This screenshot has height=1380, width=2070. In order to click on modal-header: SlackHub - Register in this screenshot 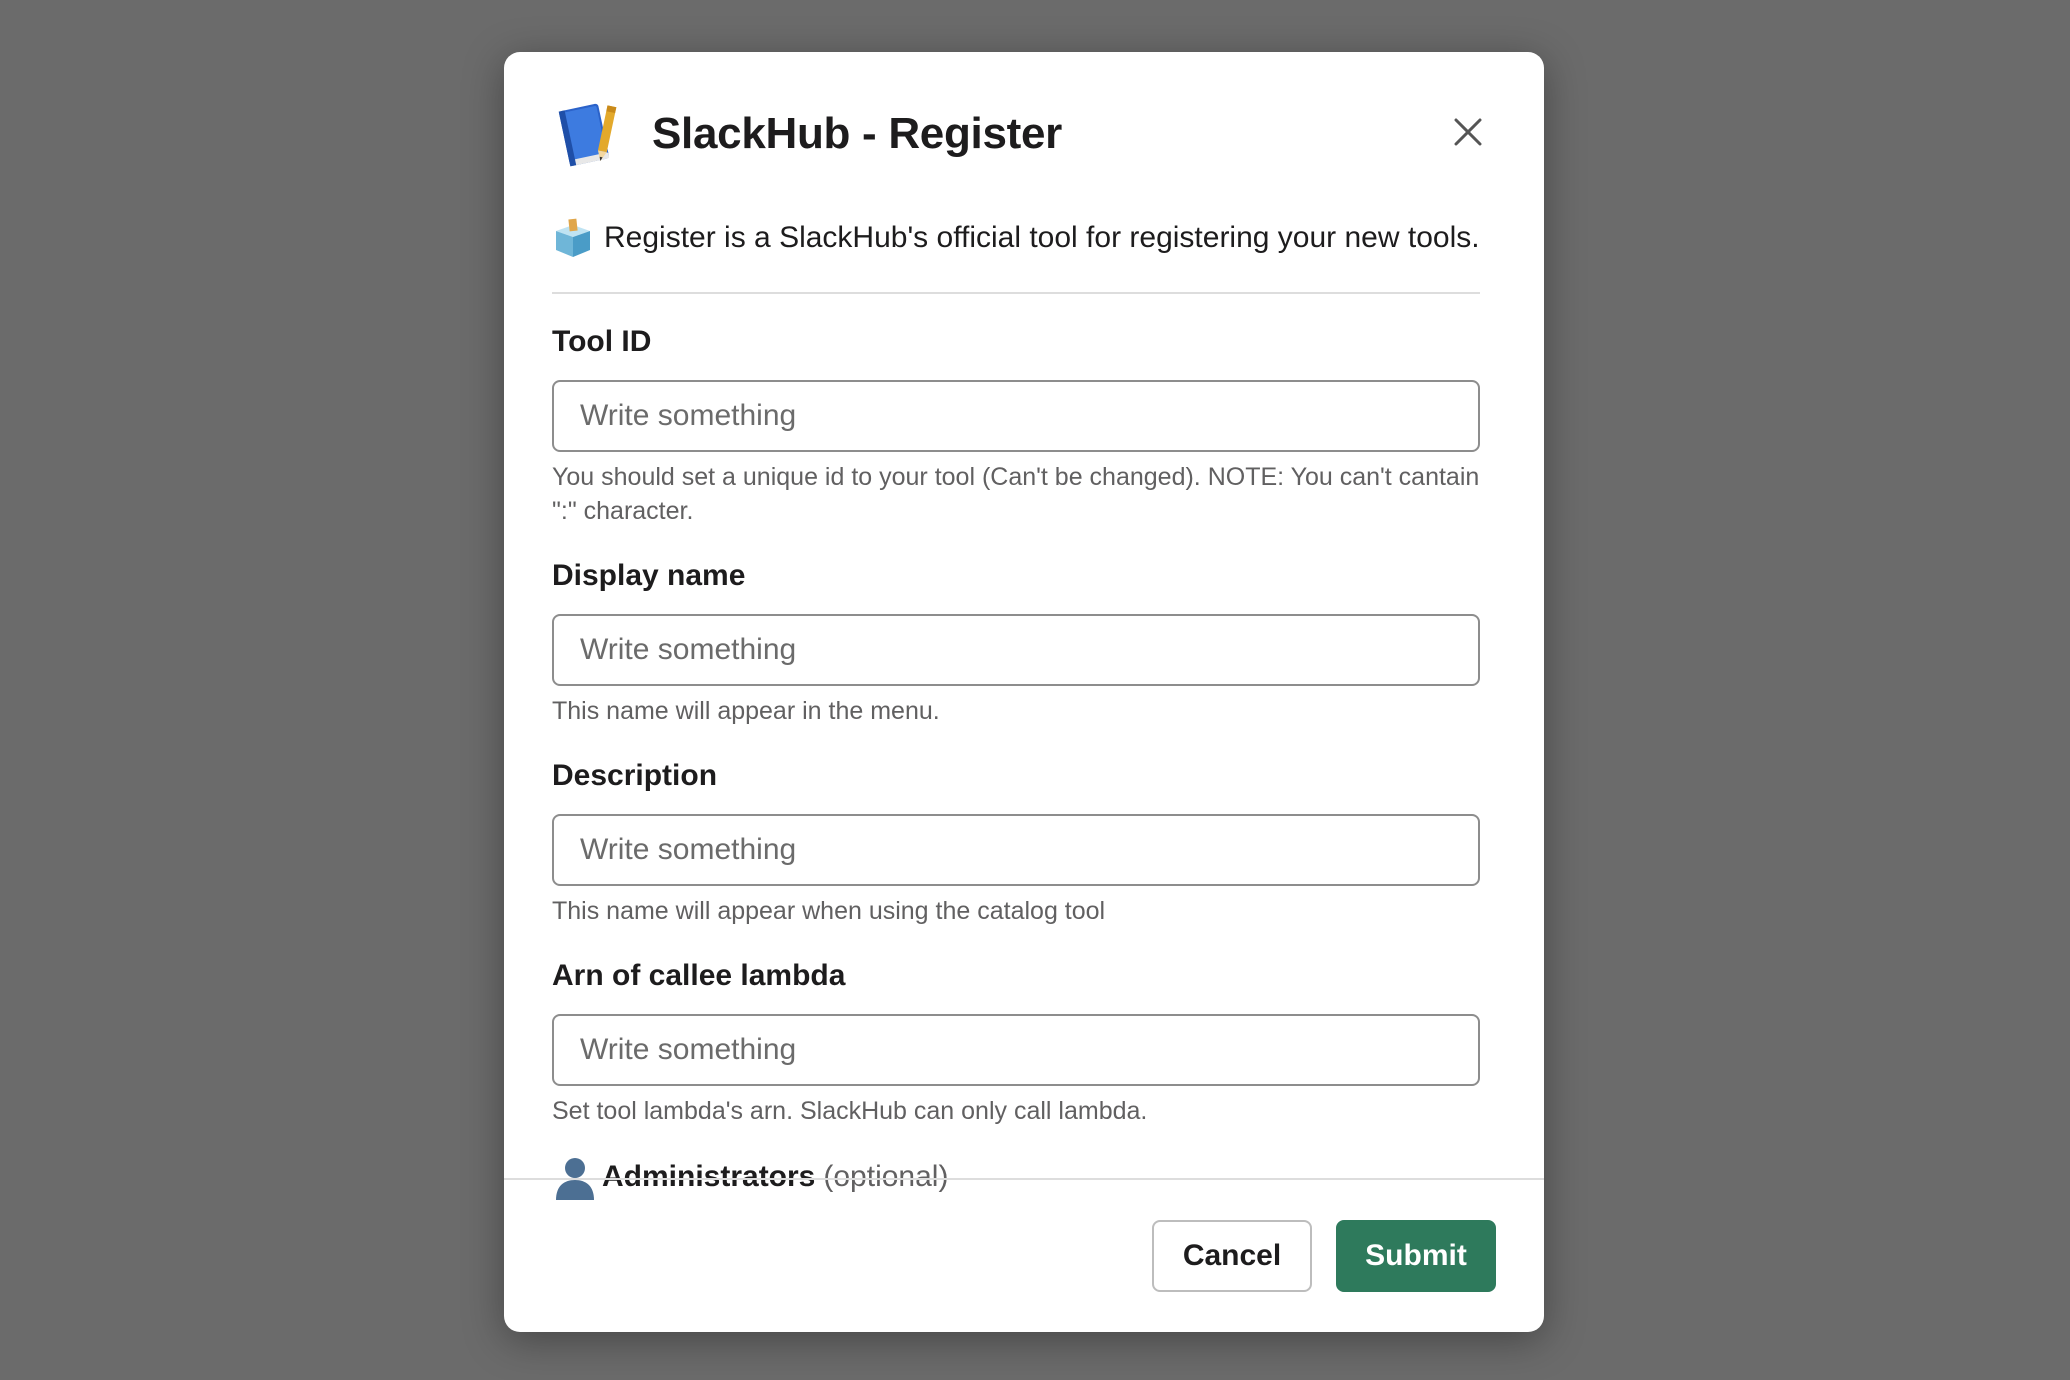, I will do `click(1028, 134)`.